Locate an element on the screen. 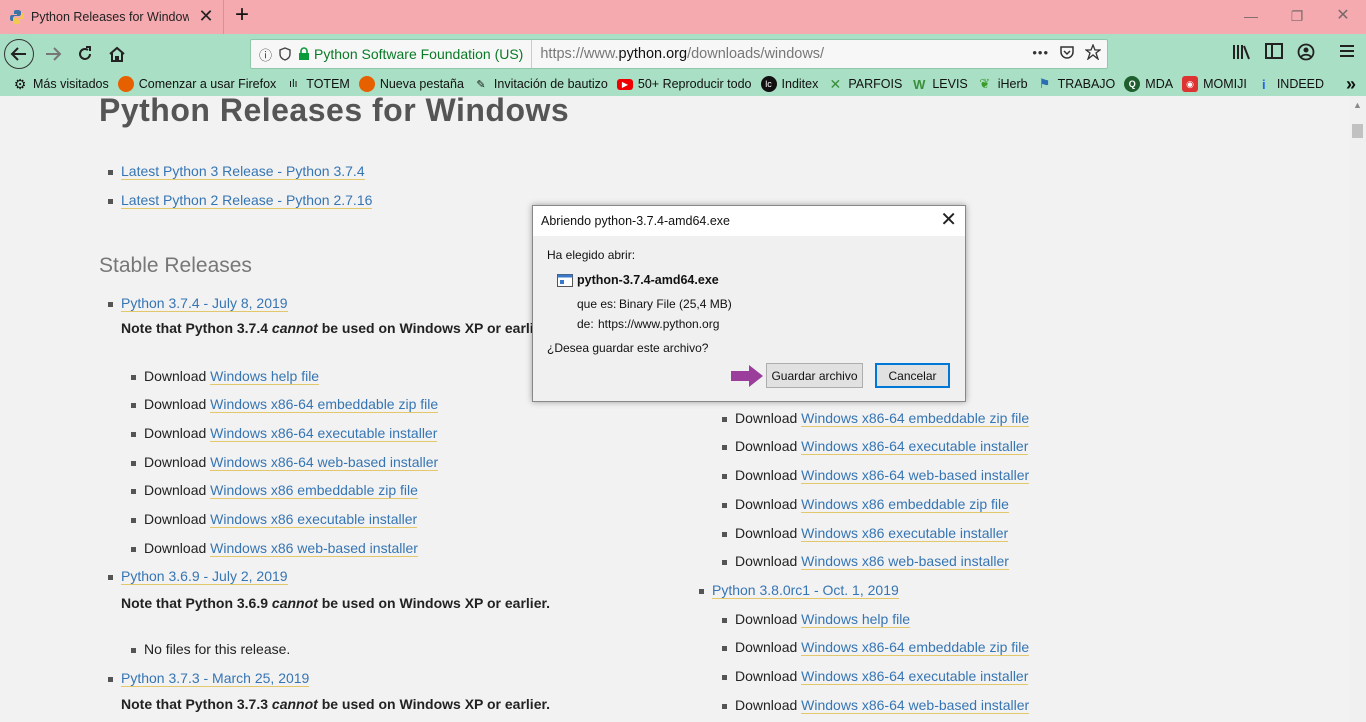 The height and width of the screenshot is (722, 1366). dialog-close-icon: ✕ is located at coordinates (948, 220).